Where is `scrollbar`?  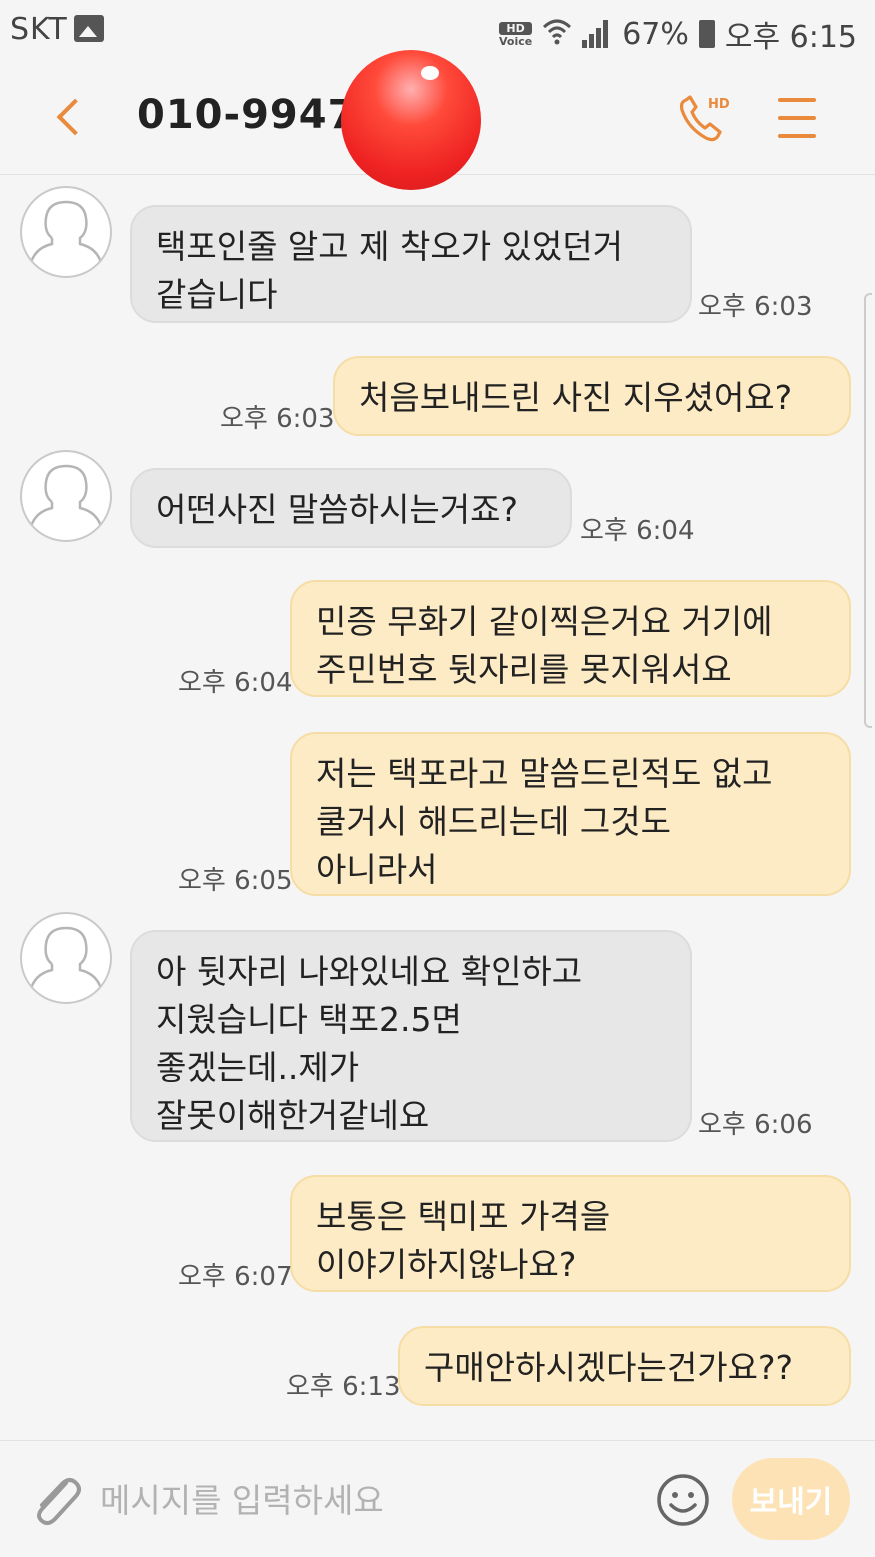 scrollbar is located at coordinates (868, 510).